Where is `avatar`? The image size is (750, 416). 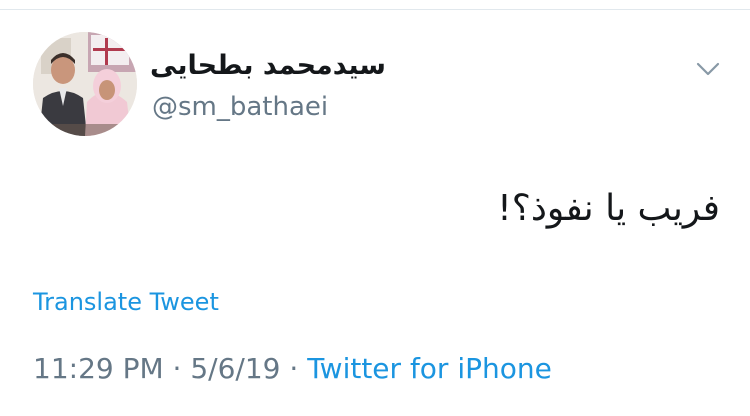 avatar is located at coordinates (85, 84).